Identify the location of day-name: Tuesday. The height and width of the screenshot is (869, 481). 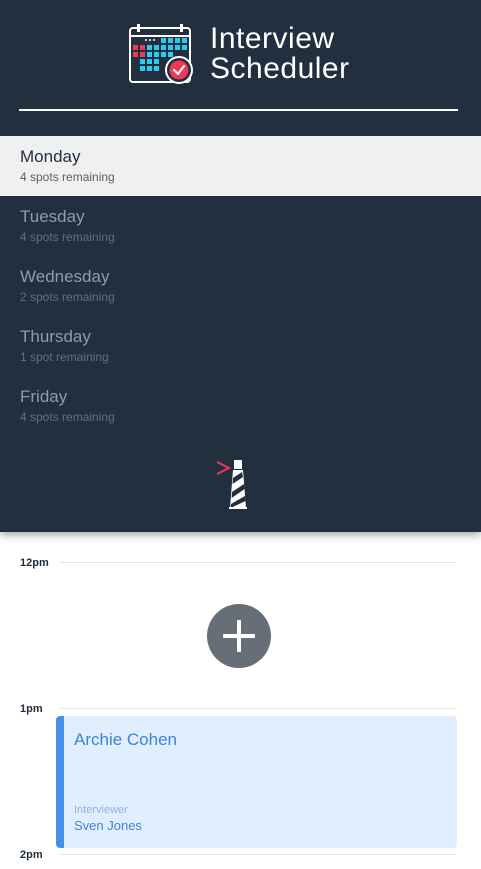
(52, 216).